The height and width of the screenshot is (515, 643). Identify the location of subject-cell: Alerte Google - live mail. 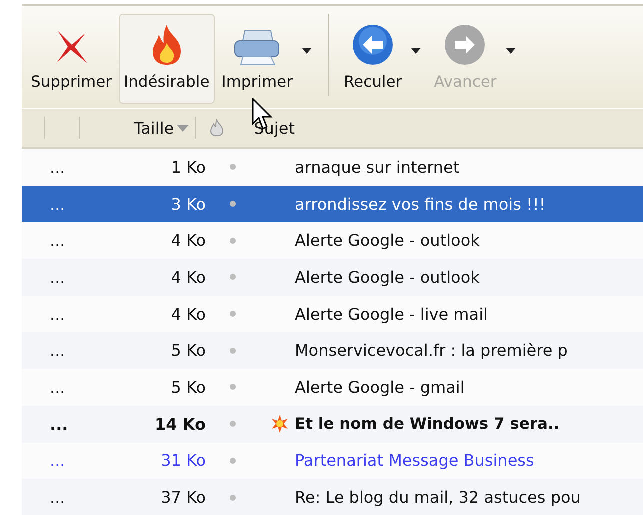
(391, 314).